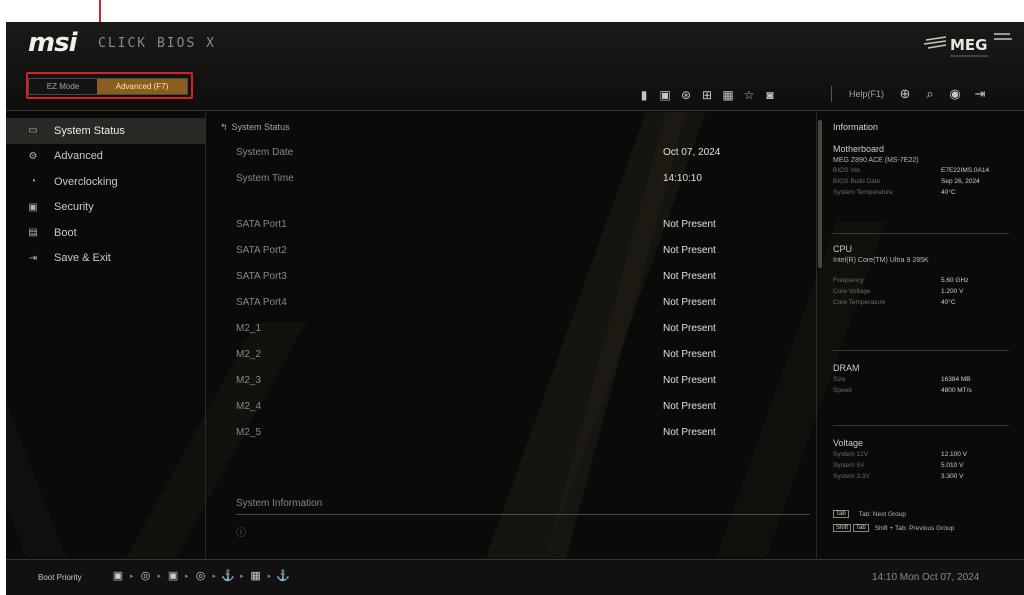 The height and width of the screenshot is (595, 1024). What do you see at coordinates (901, 280) in the screenshot?
I see `info-row: Frequency 5.60 GHz` at bounding box center [901, 280].